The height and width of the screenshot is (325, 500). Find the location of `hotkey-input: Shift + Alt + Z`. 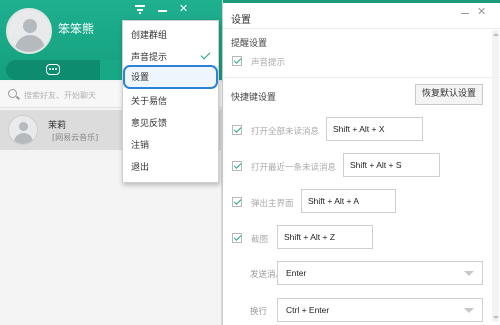

hotkey-input: Shift + Alt + Z is located at coordinates (325, 237).